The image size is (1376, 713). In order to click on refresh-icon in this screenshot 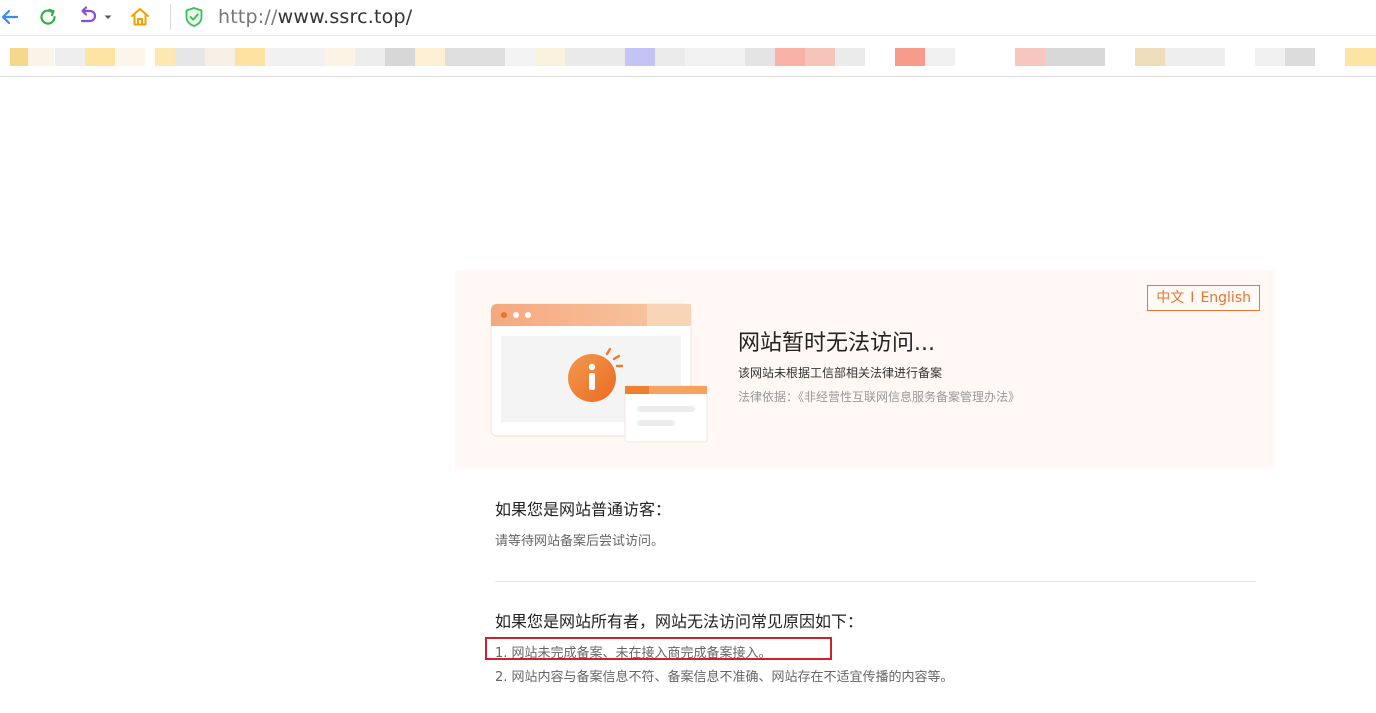, I will do `click(48, 16)`.